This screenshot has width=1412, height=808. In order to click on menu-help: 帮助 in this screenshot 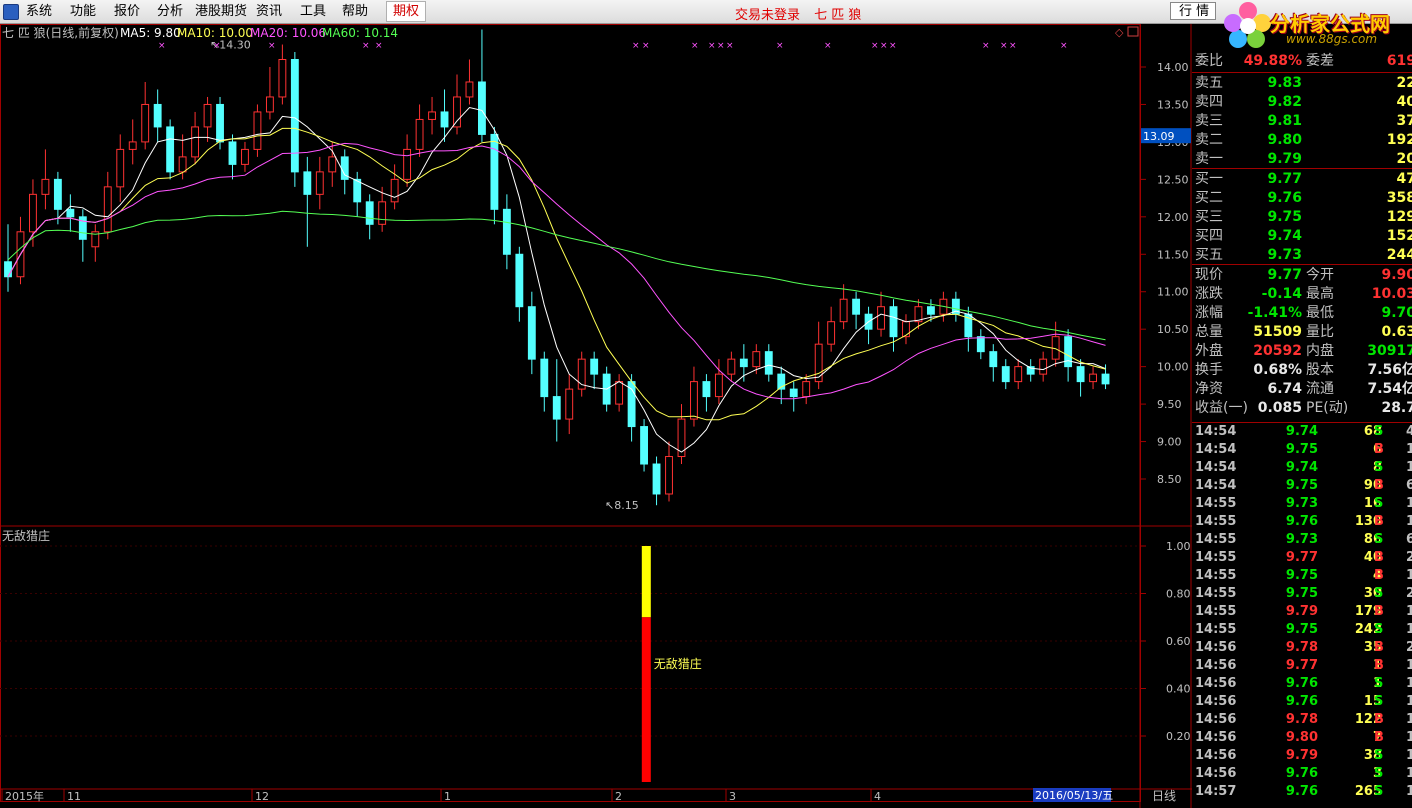, I will do `click(355, 11)`.